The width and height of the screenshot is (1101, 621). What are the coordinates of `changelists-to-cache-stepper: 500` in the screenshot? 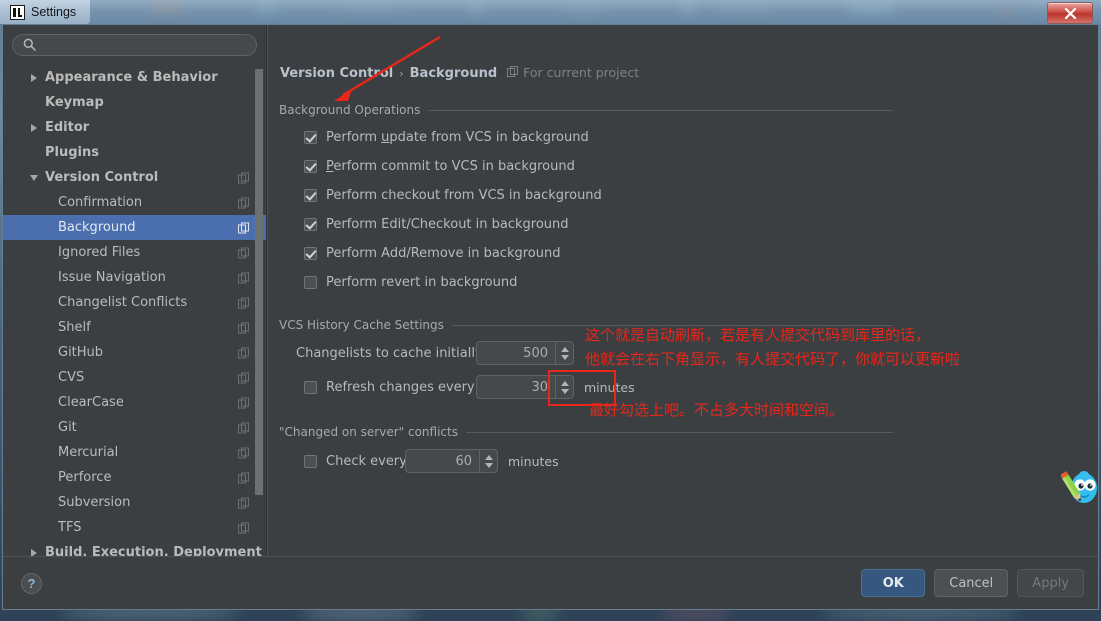 It's located at (525, 353).